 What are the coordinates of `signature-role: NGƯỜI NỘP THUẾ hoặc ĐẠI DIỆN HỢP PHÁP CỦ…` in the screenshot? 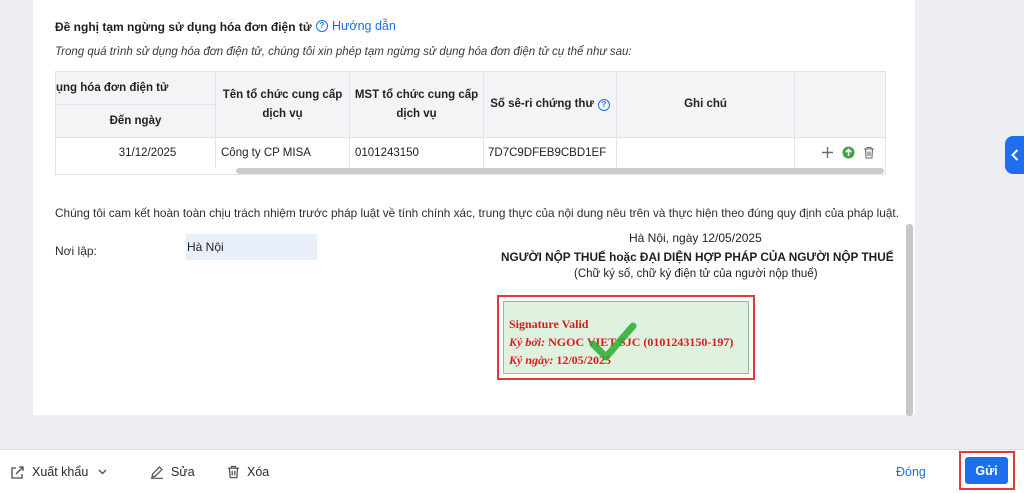 It's located at (697, 257).